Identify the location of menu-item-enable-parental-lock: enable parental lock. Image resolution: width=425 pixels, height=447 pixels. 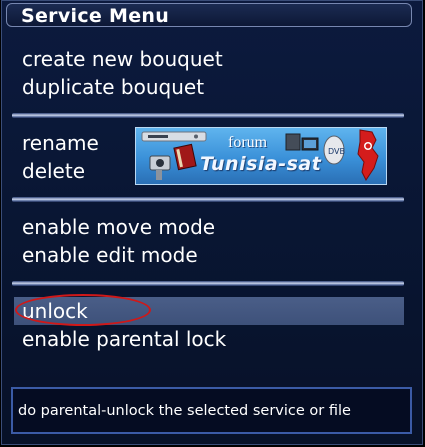
(124, 339).